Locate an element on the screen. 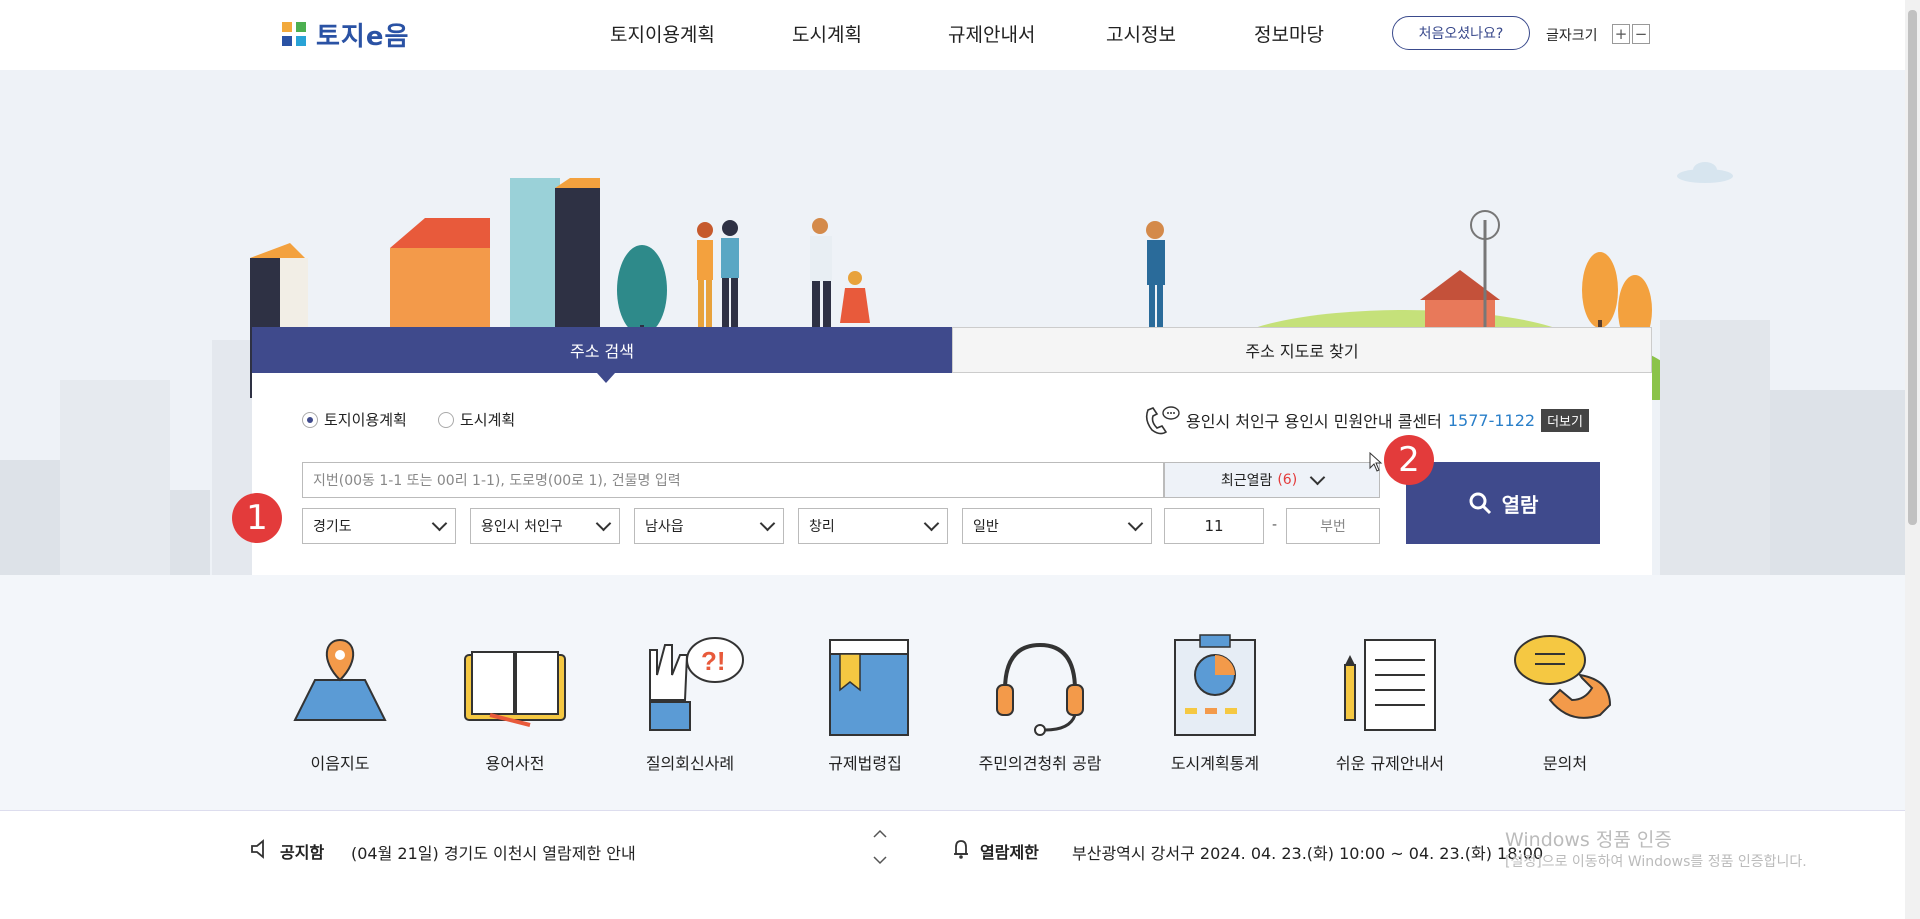  tab-address-search: 주소 검색 is located at coordinates (602, 350).